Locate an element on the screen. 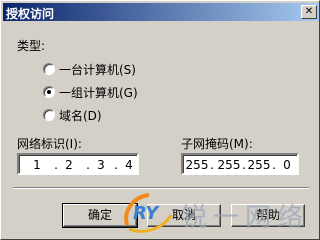  radio-domain-name: 域名(D) is located at coordinates (72, 115).